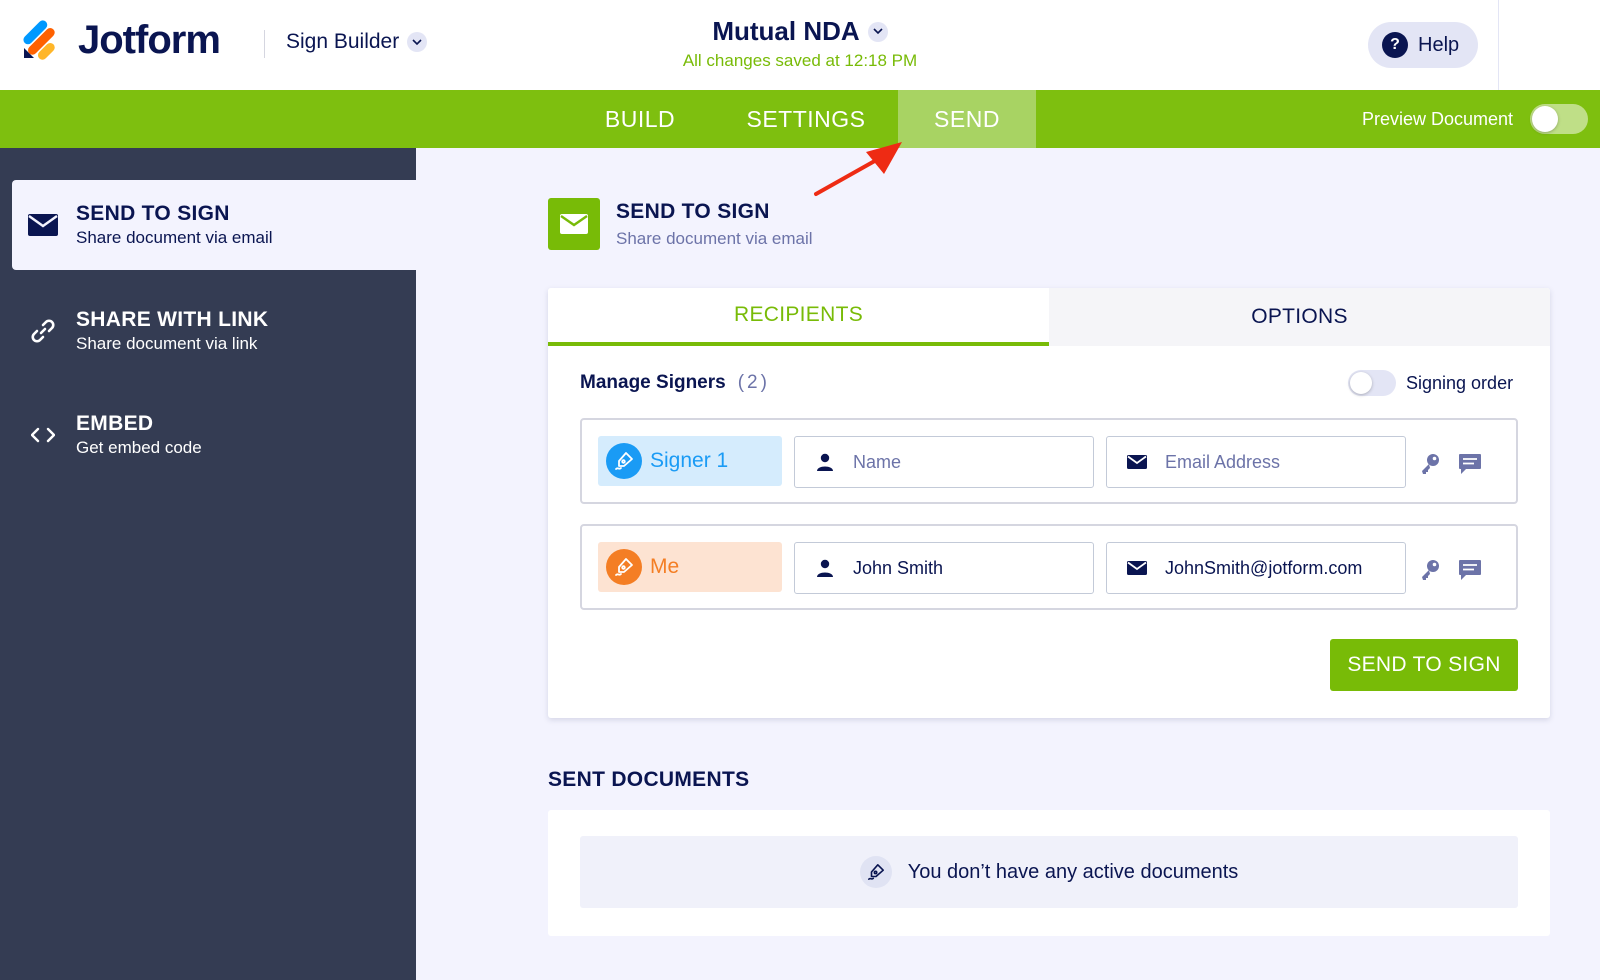 This screenshot has width=1600, height=980. I want to click on send-to-sign-button: SEND TO SIGN, so click(1424, 665).